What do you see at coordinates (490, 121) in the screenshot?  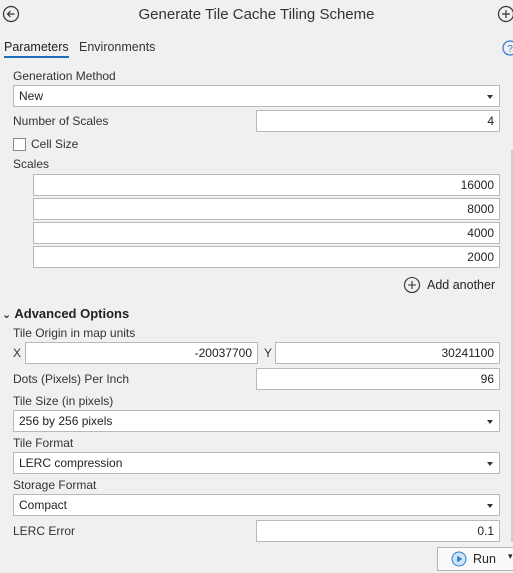 I see `number-of-scales-value: 4` at bounding box center [490, 121].